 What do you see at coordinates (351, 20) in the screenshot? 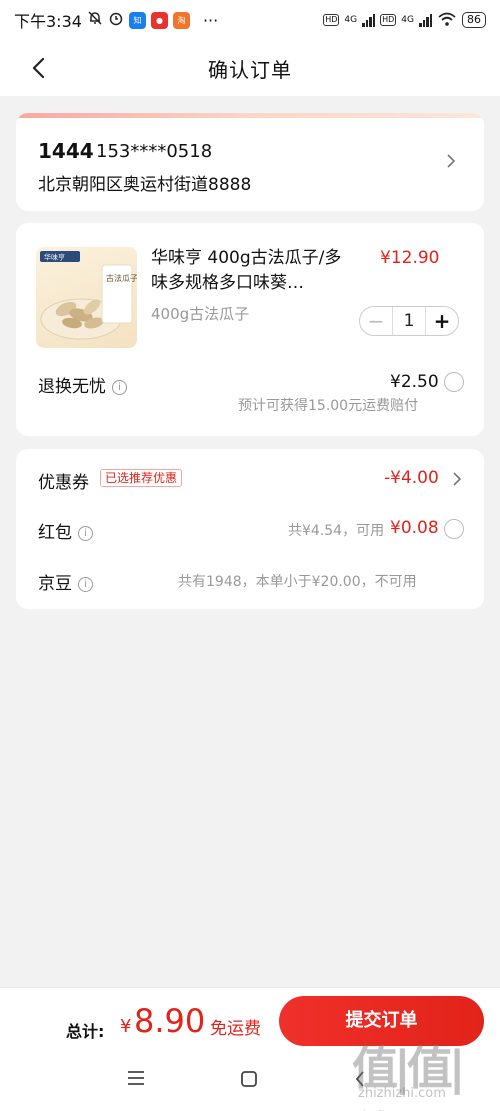
I see `network-label: 4G` at bounding box center [351, 20].